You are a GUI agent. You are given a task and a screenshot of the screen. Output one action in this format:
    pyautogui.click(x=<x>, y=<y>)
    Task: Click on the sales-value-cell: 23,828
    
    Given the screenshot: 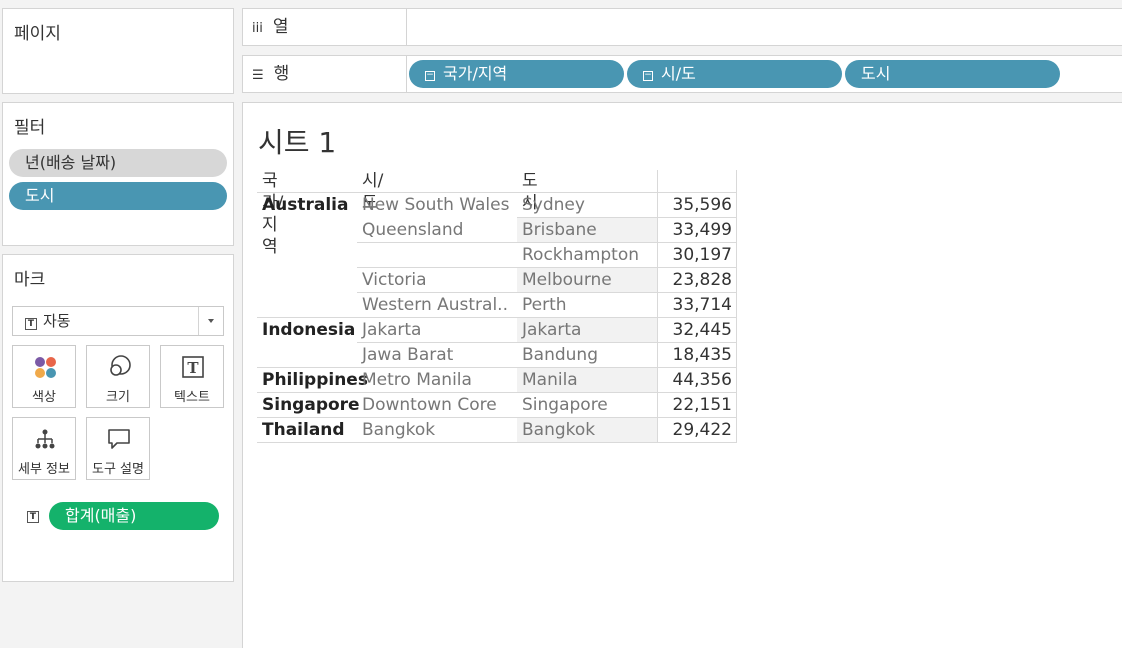 What is the action you would take?
    pyautogui.click(x=694, y=280)
    